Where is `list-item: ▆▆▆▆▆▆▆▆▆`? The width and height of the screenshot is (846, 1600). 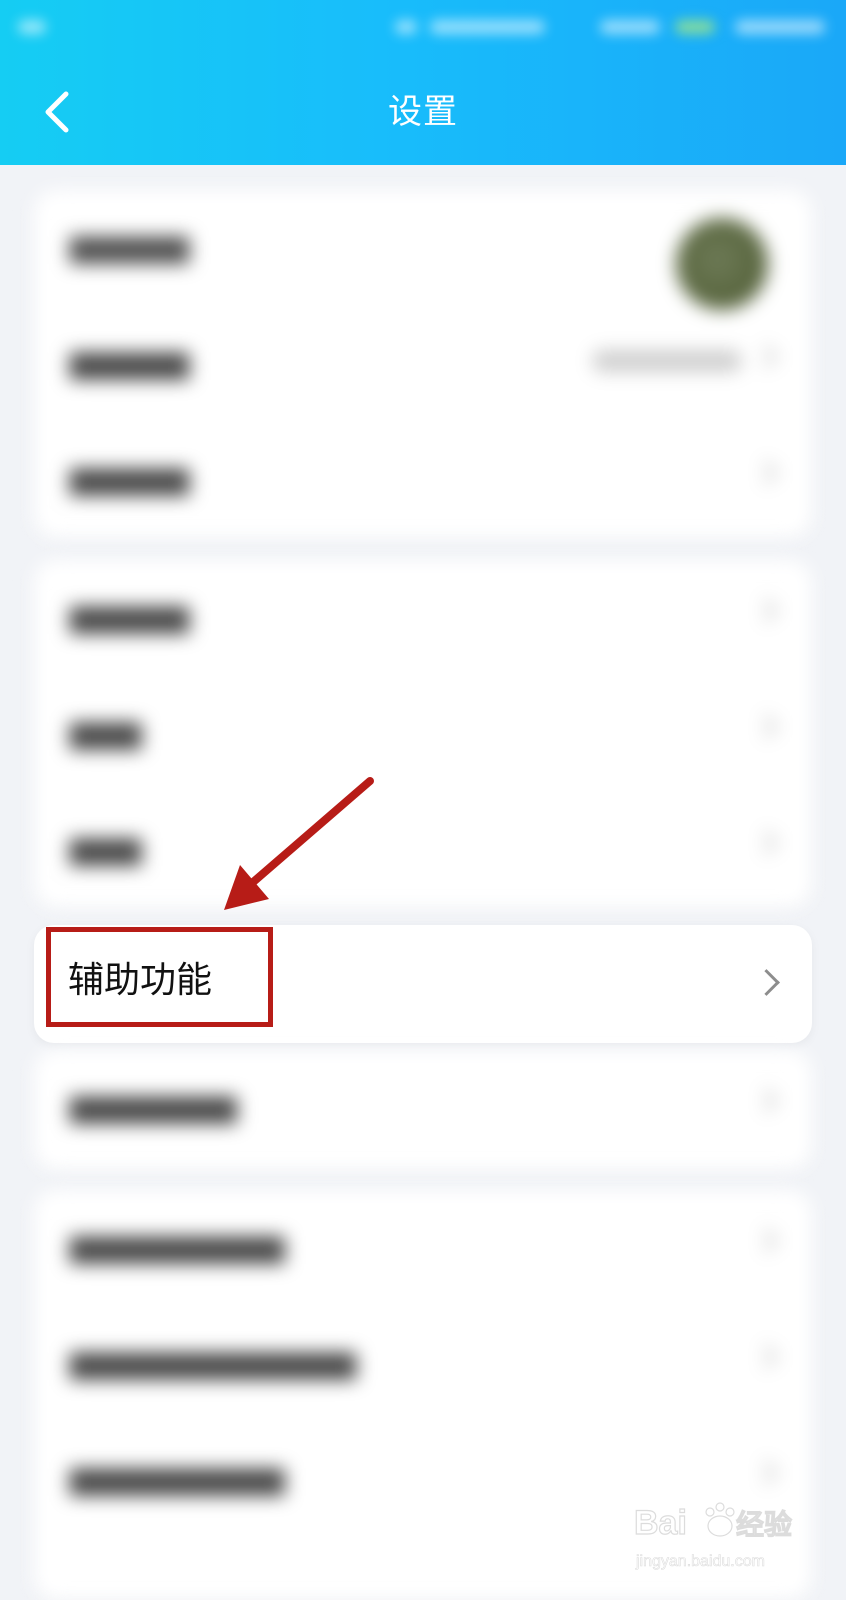 list-item: ▆▆▆▆▆▆▆▆▆ is located at coordinates (423, 1248).